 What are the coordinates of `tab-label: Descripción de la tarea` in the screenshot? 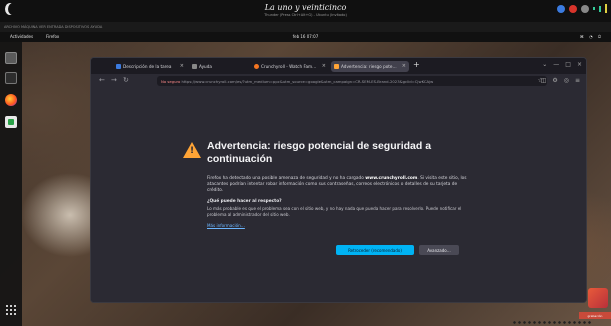 It's located at (147, 66).